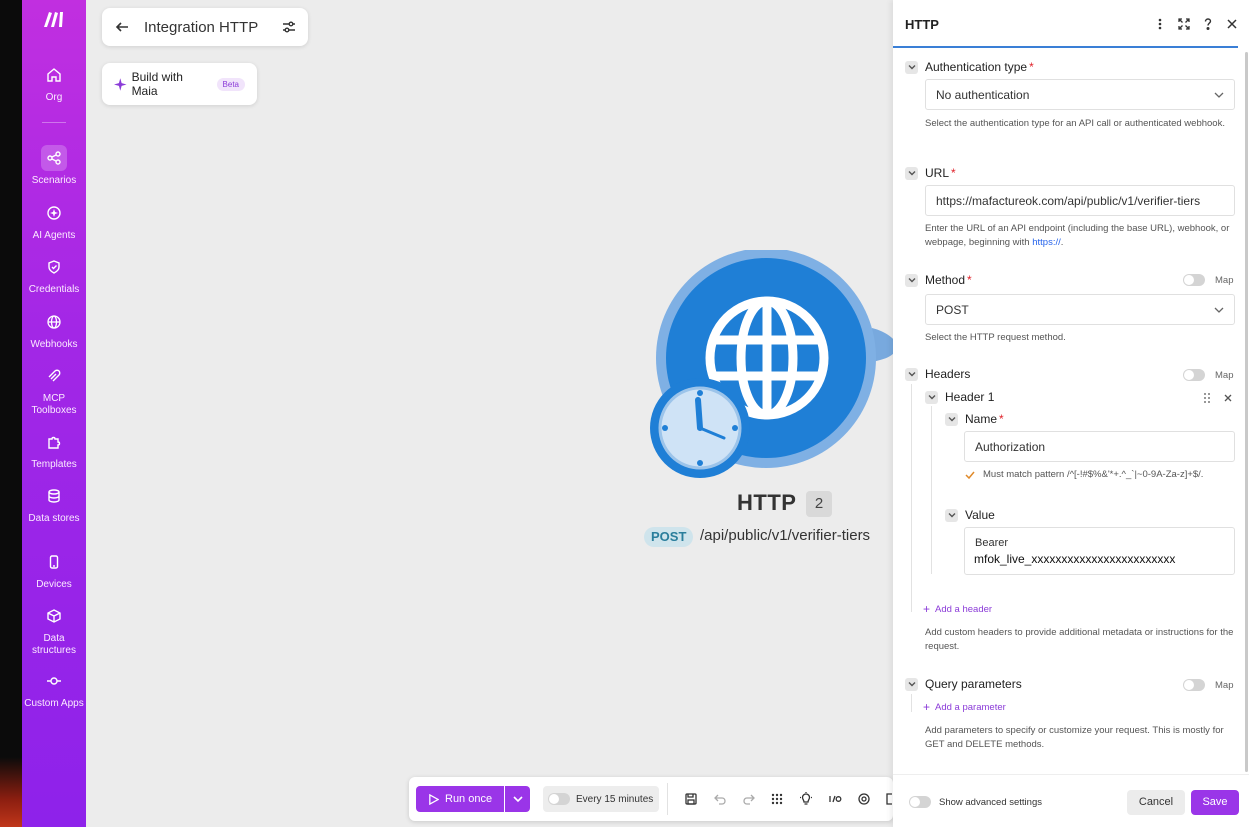 The width and height of the screenshot is (1249, 827). I want to click on headers-map-toggle: Map, so click(1208, 375).